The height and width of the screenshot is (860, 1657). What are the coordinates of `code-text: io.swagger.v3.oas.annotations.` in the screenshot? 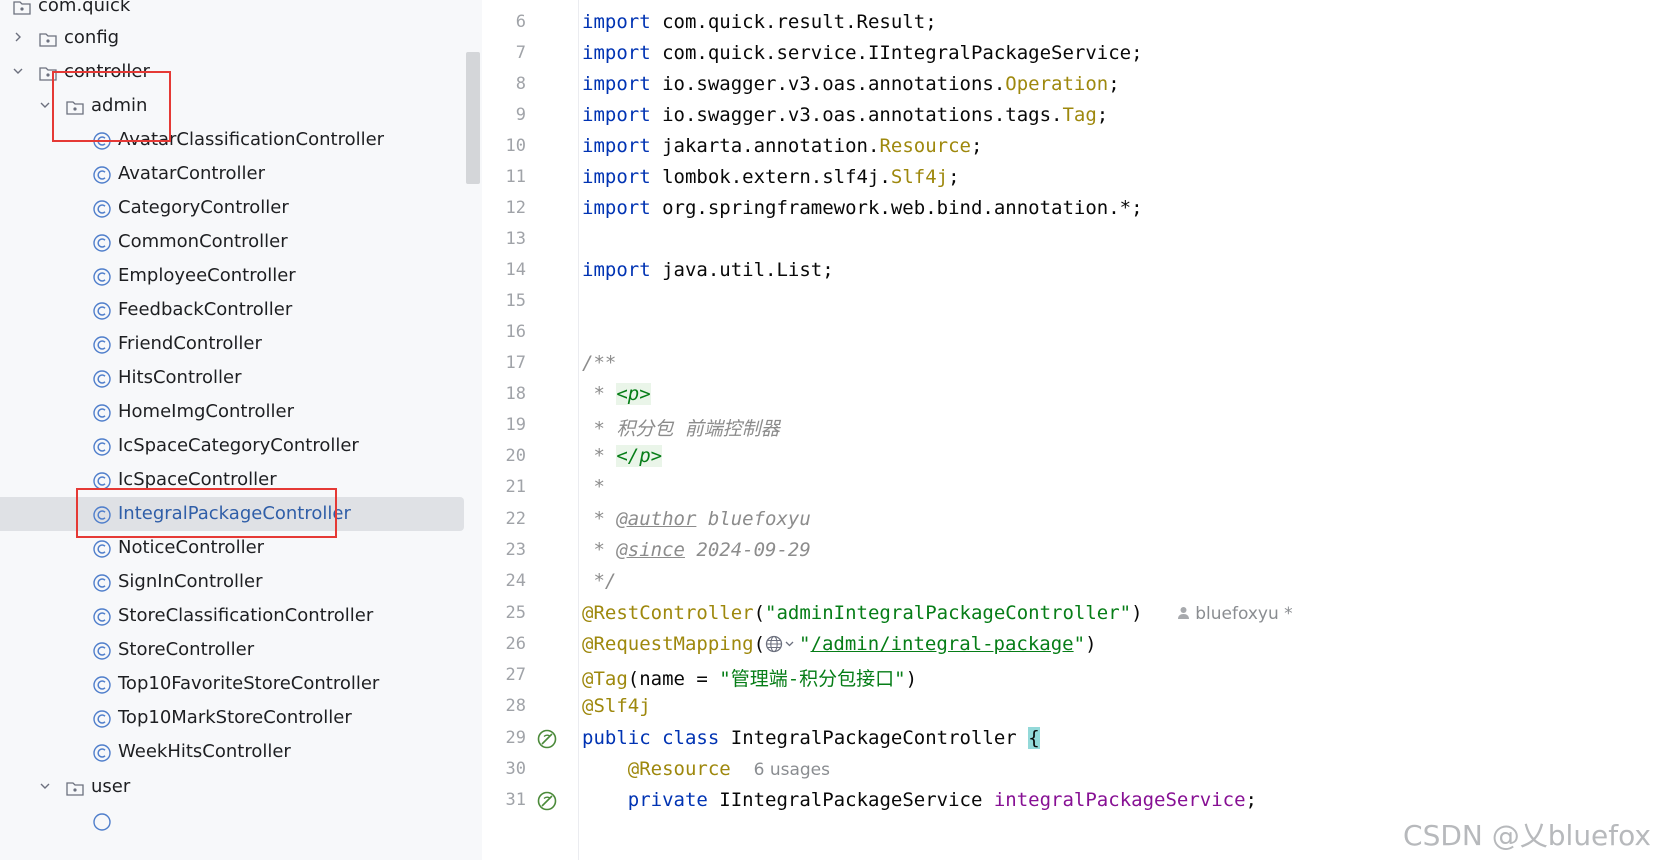 It's located at (834, 84).